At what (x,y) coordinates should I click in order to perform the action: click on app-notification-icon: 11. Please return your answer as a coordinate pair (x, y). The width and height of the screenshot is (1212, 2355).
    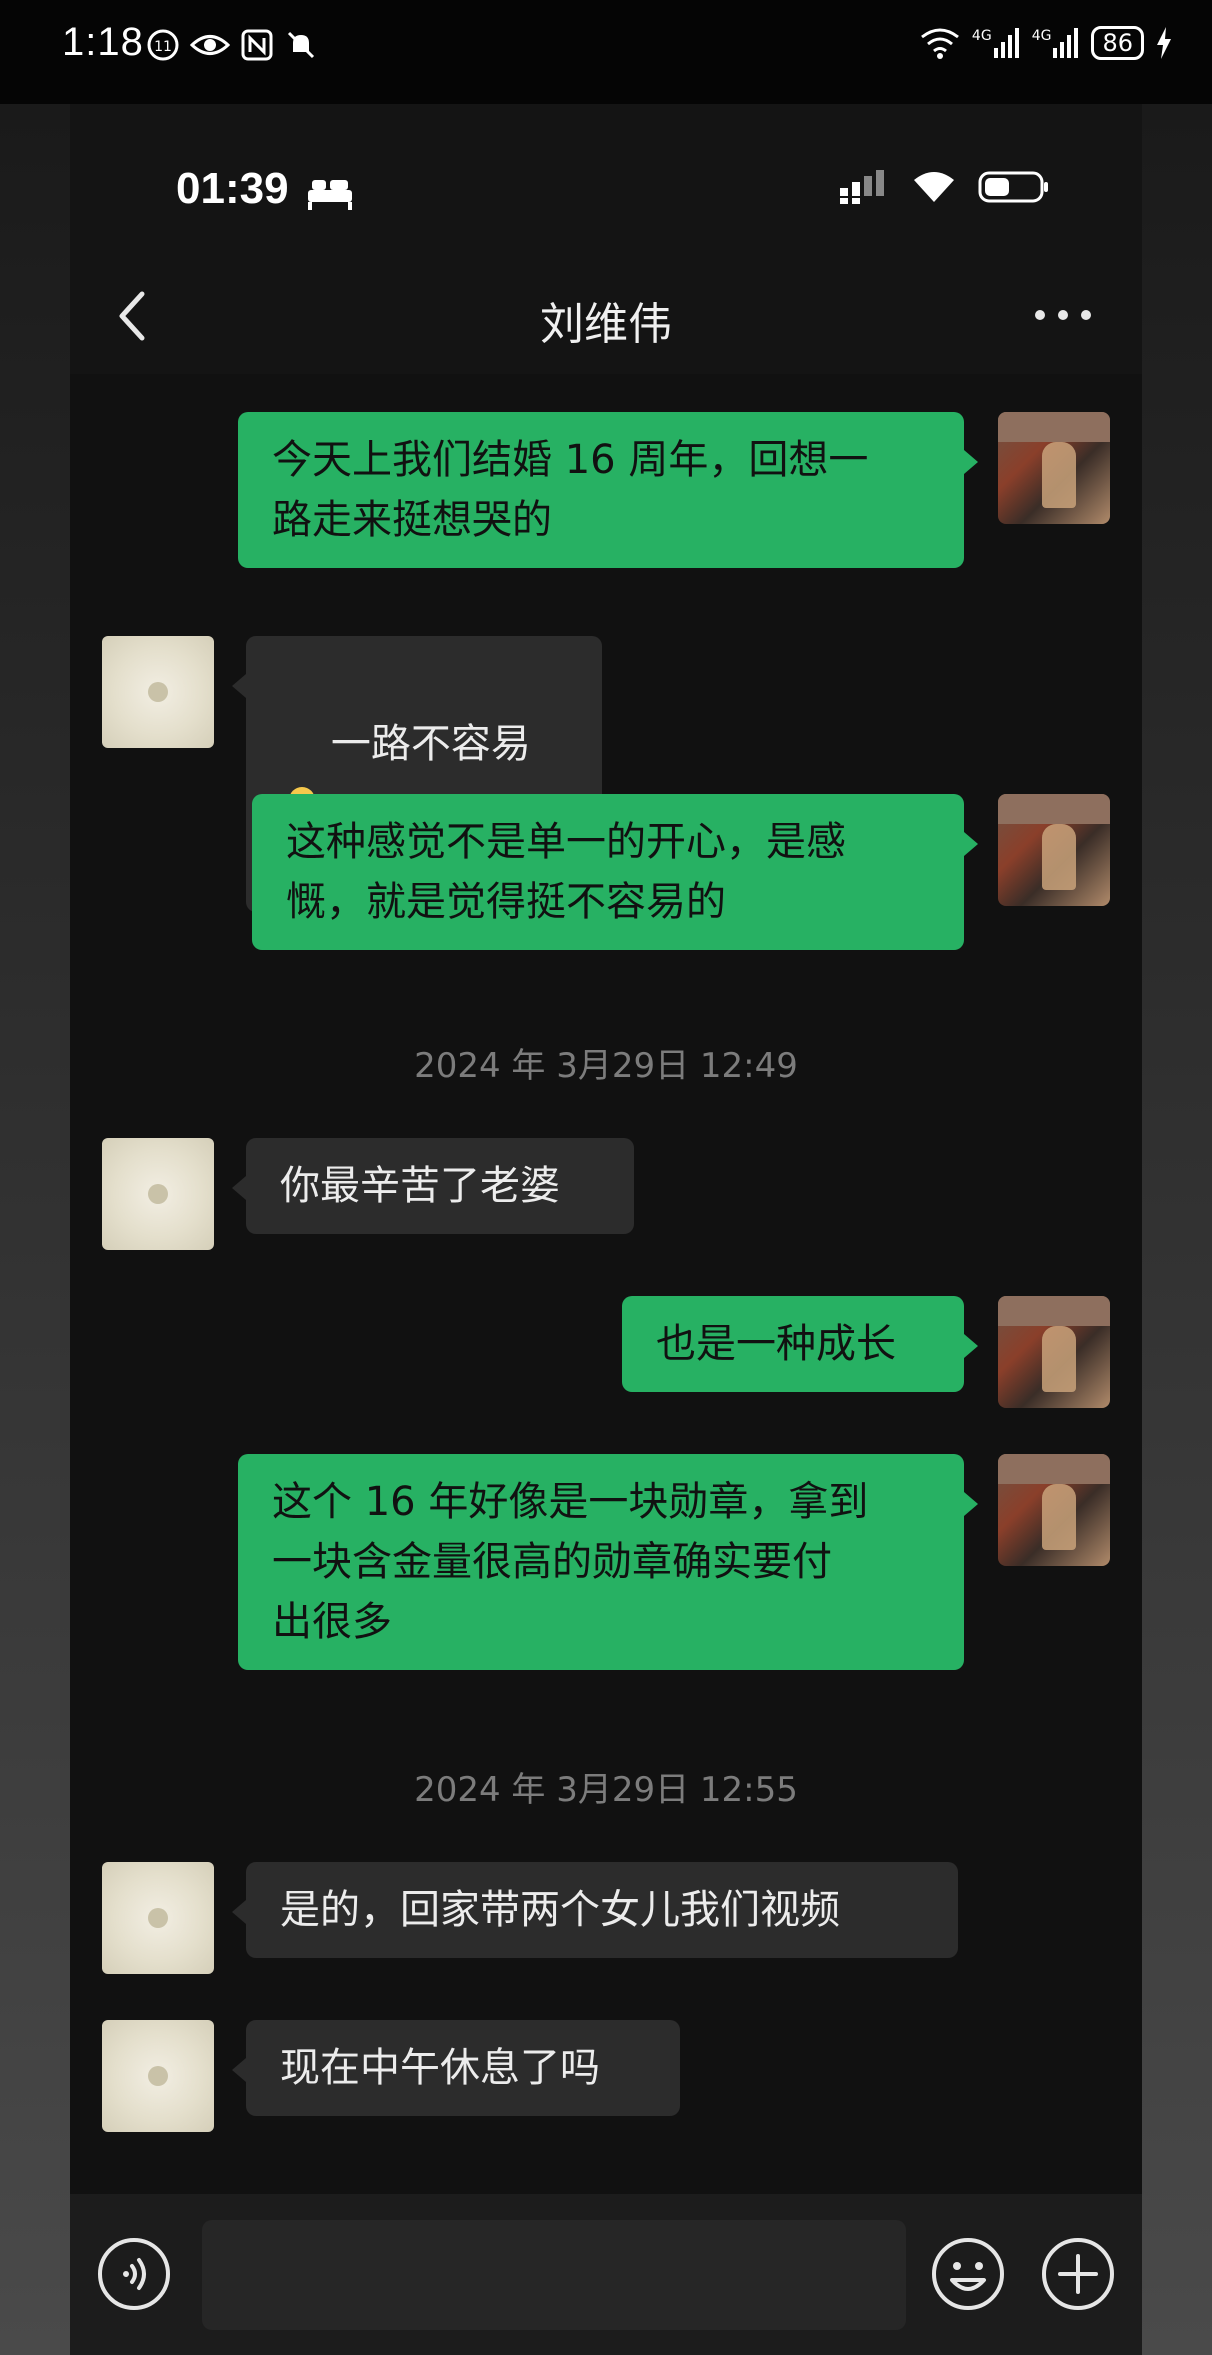
    Looking at the image, I should click on (163, 45).